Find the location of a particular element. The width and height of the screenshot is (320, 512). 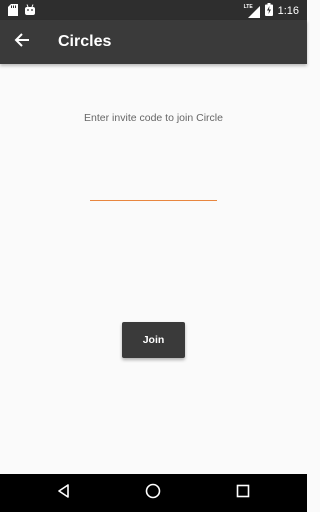

invite-prompt-text: Enter invite code to join Circle is located at coordinates (153, 118).